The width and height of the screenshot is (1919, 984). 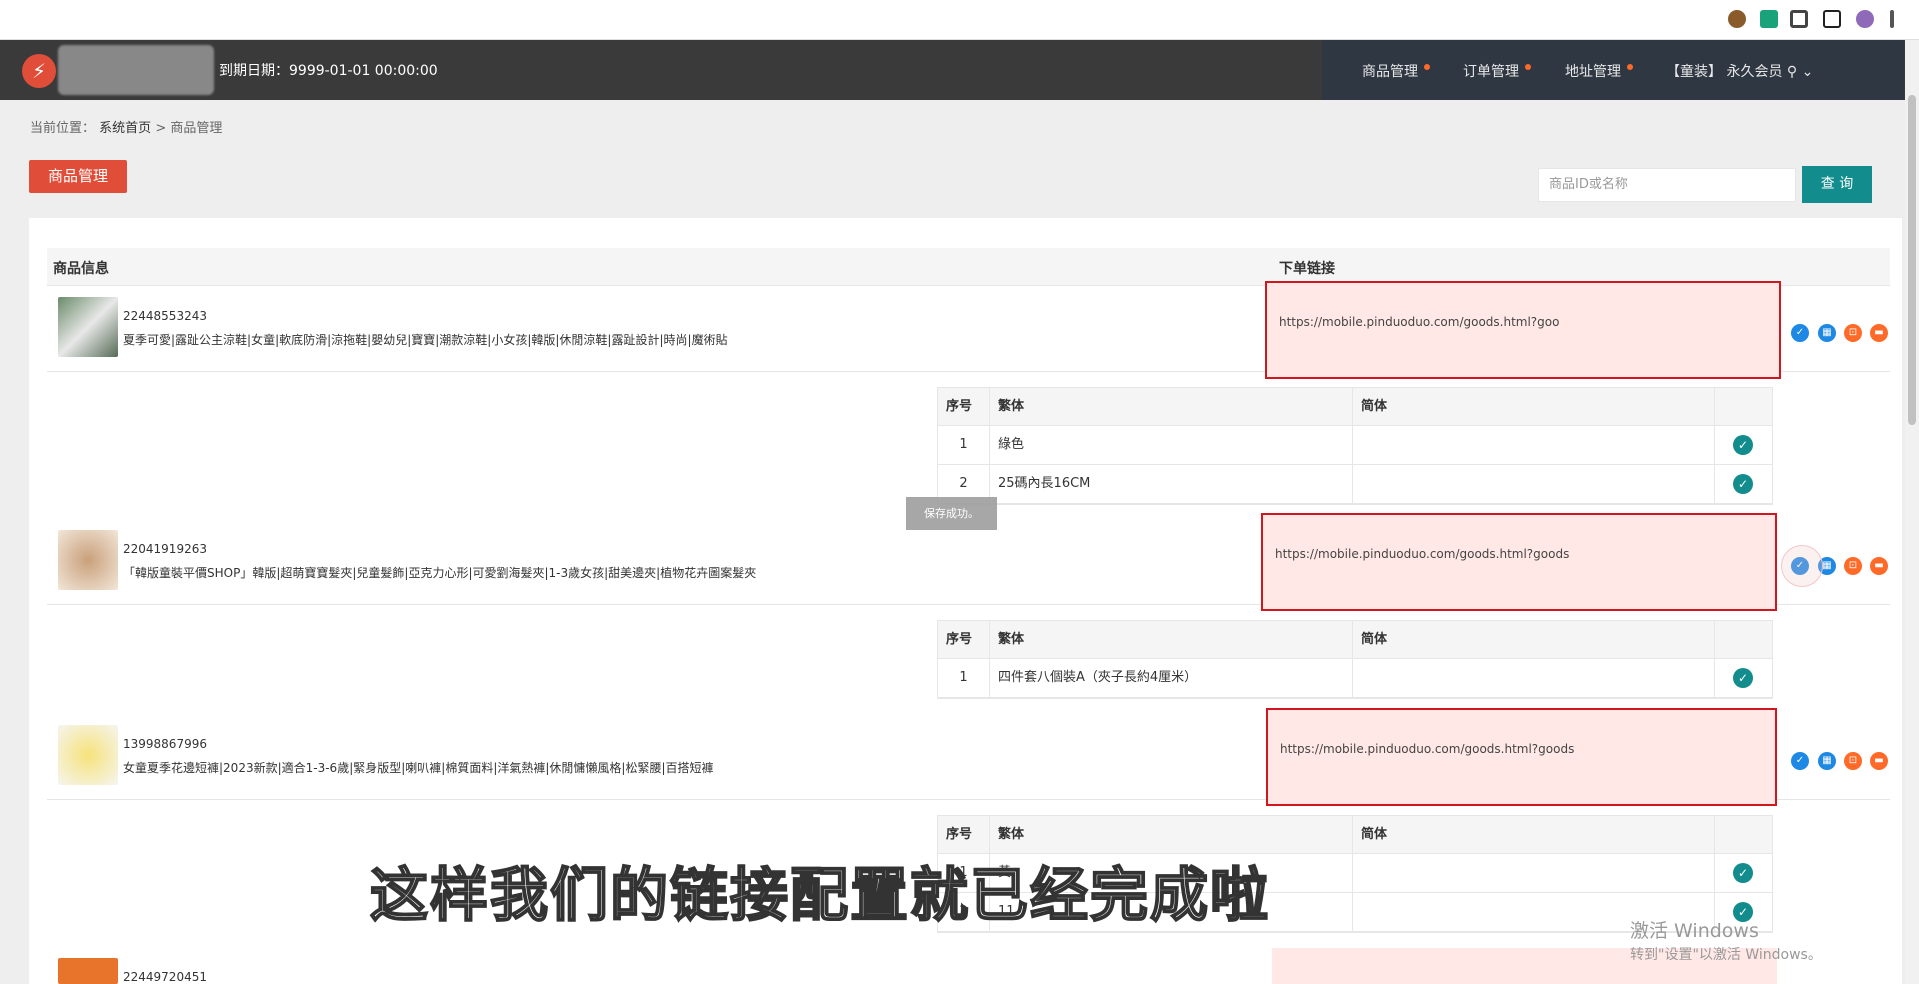 What do you see at coordinates (1769, 19) in the screenshot?
I see `extension-green-icon` at bounding box center [1769, 19].